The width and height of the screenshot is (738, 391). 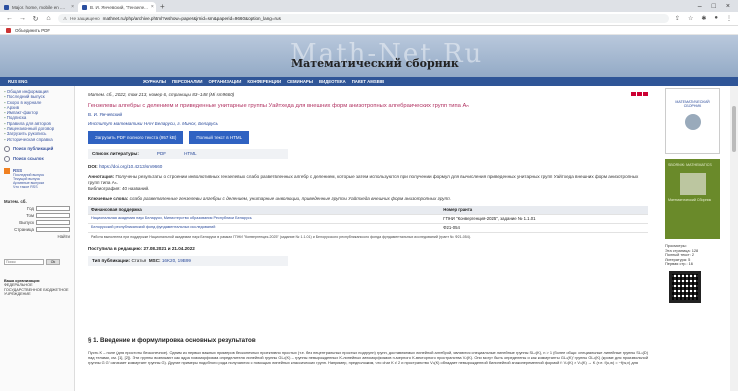 I want to click on page-label: Страница, so click(x=24, y=229).